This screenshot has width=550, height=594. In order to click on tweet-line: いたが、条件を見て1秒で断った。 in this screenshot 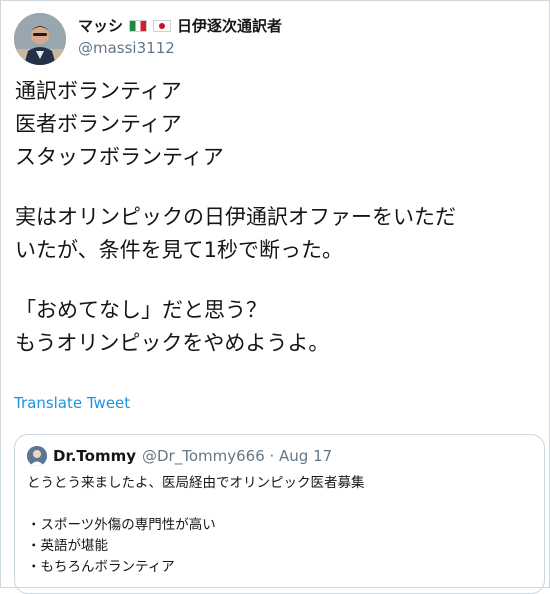, I will do `click(179, 250)`.